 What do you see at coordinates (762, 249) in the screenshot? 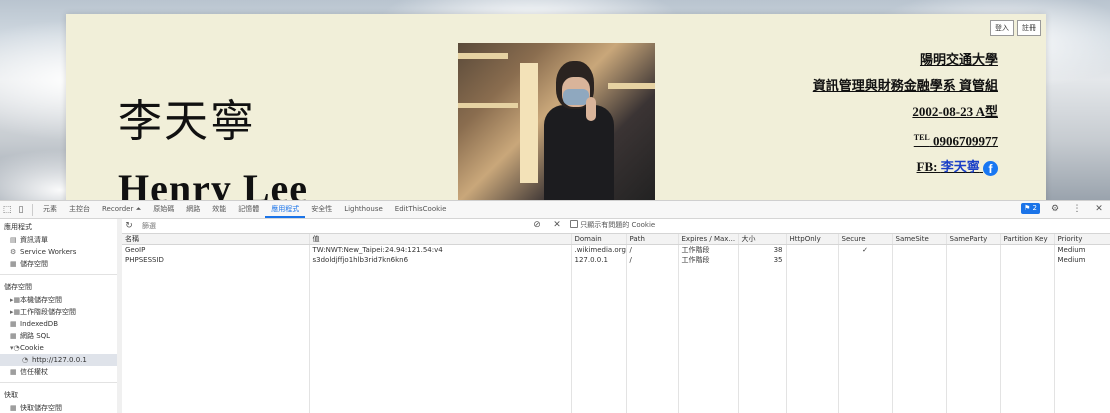
I see `cookie-size: 38` at bounding box center [762, 249].